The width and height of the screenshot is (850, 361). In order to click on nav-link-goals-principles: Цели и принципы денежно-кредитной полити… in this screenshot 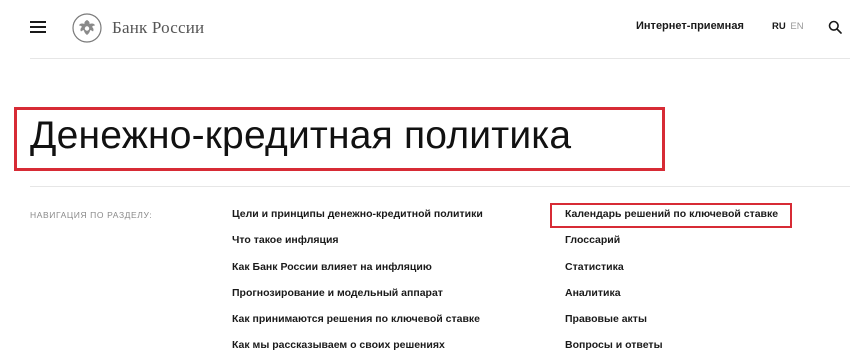, I will do `click(357, 219)`.